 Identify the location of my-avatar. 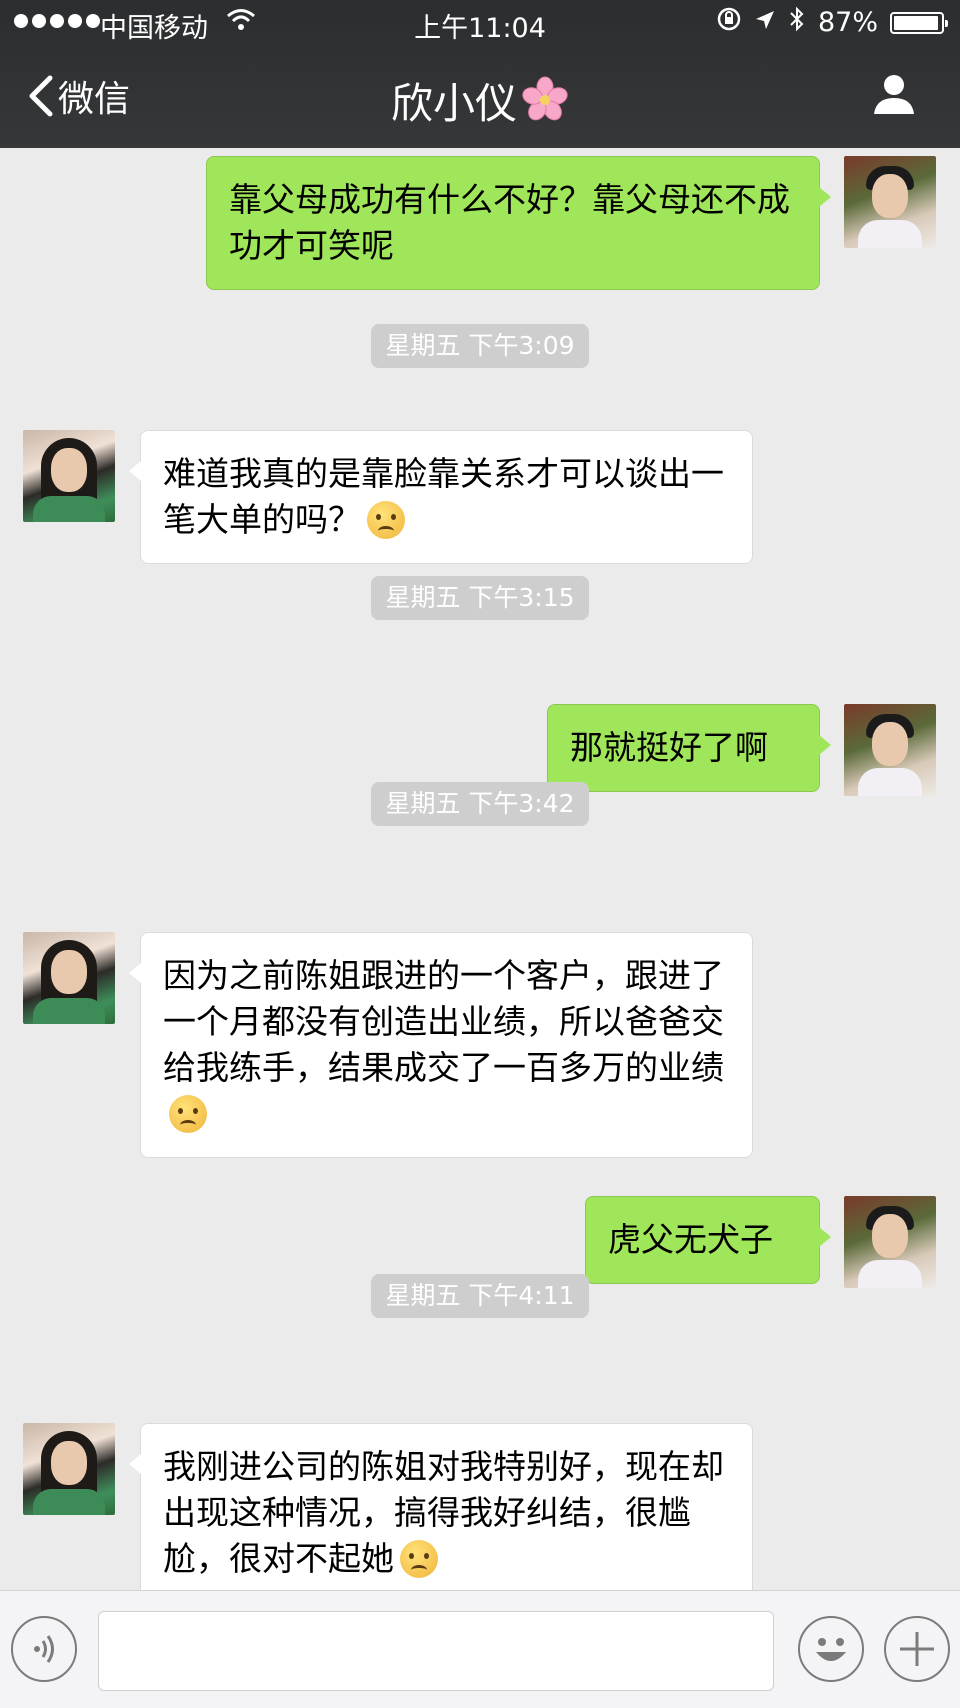
(890, 202).